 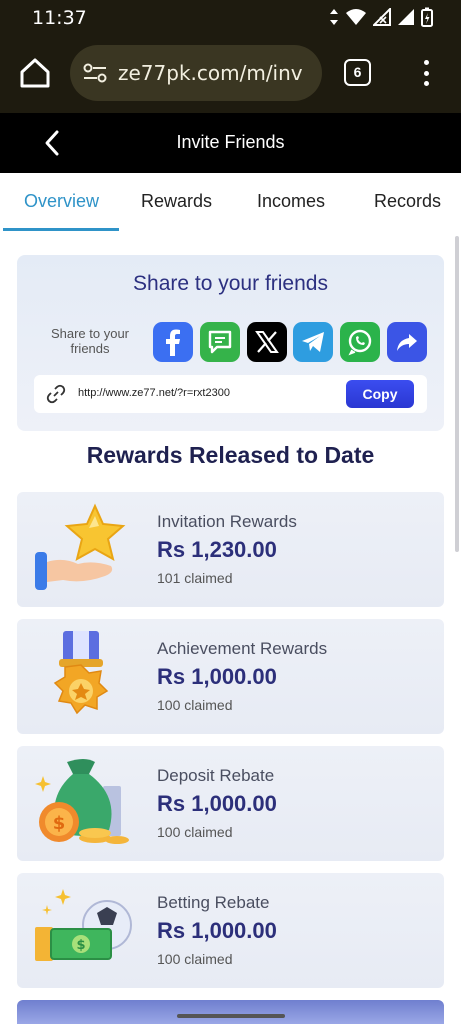 I want to click on reward-claimed: 101 claimed, so click(x=195, y=578).